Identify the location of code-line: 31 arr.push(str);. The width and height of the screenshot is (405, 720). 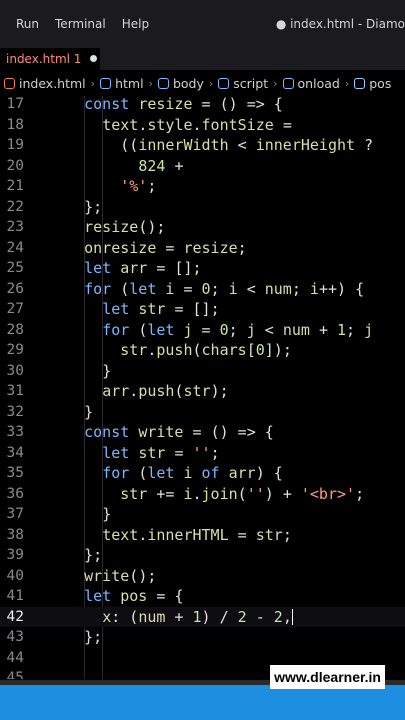
(202, 391).